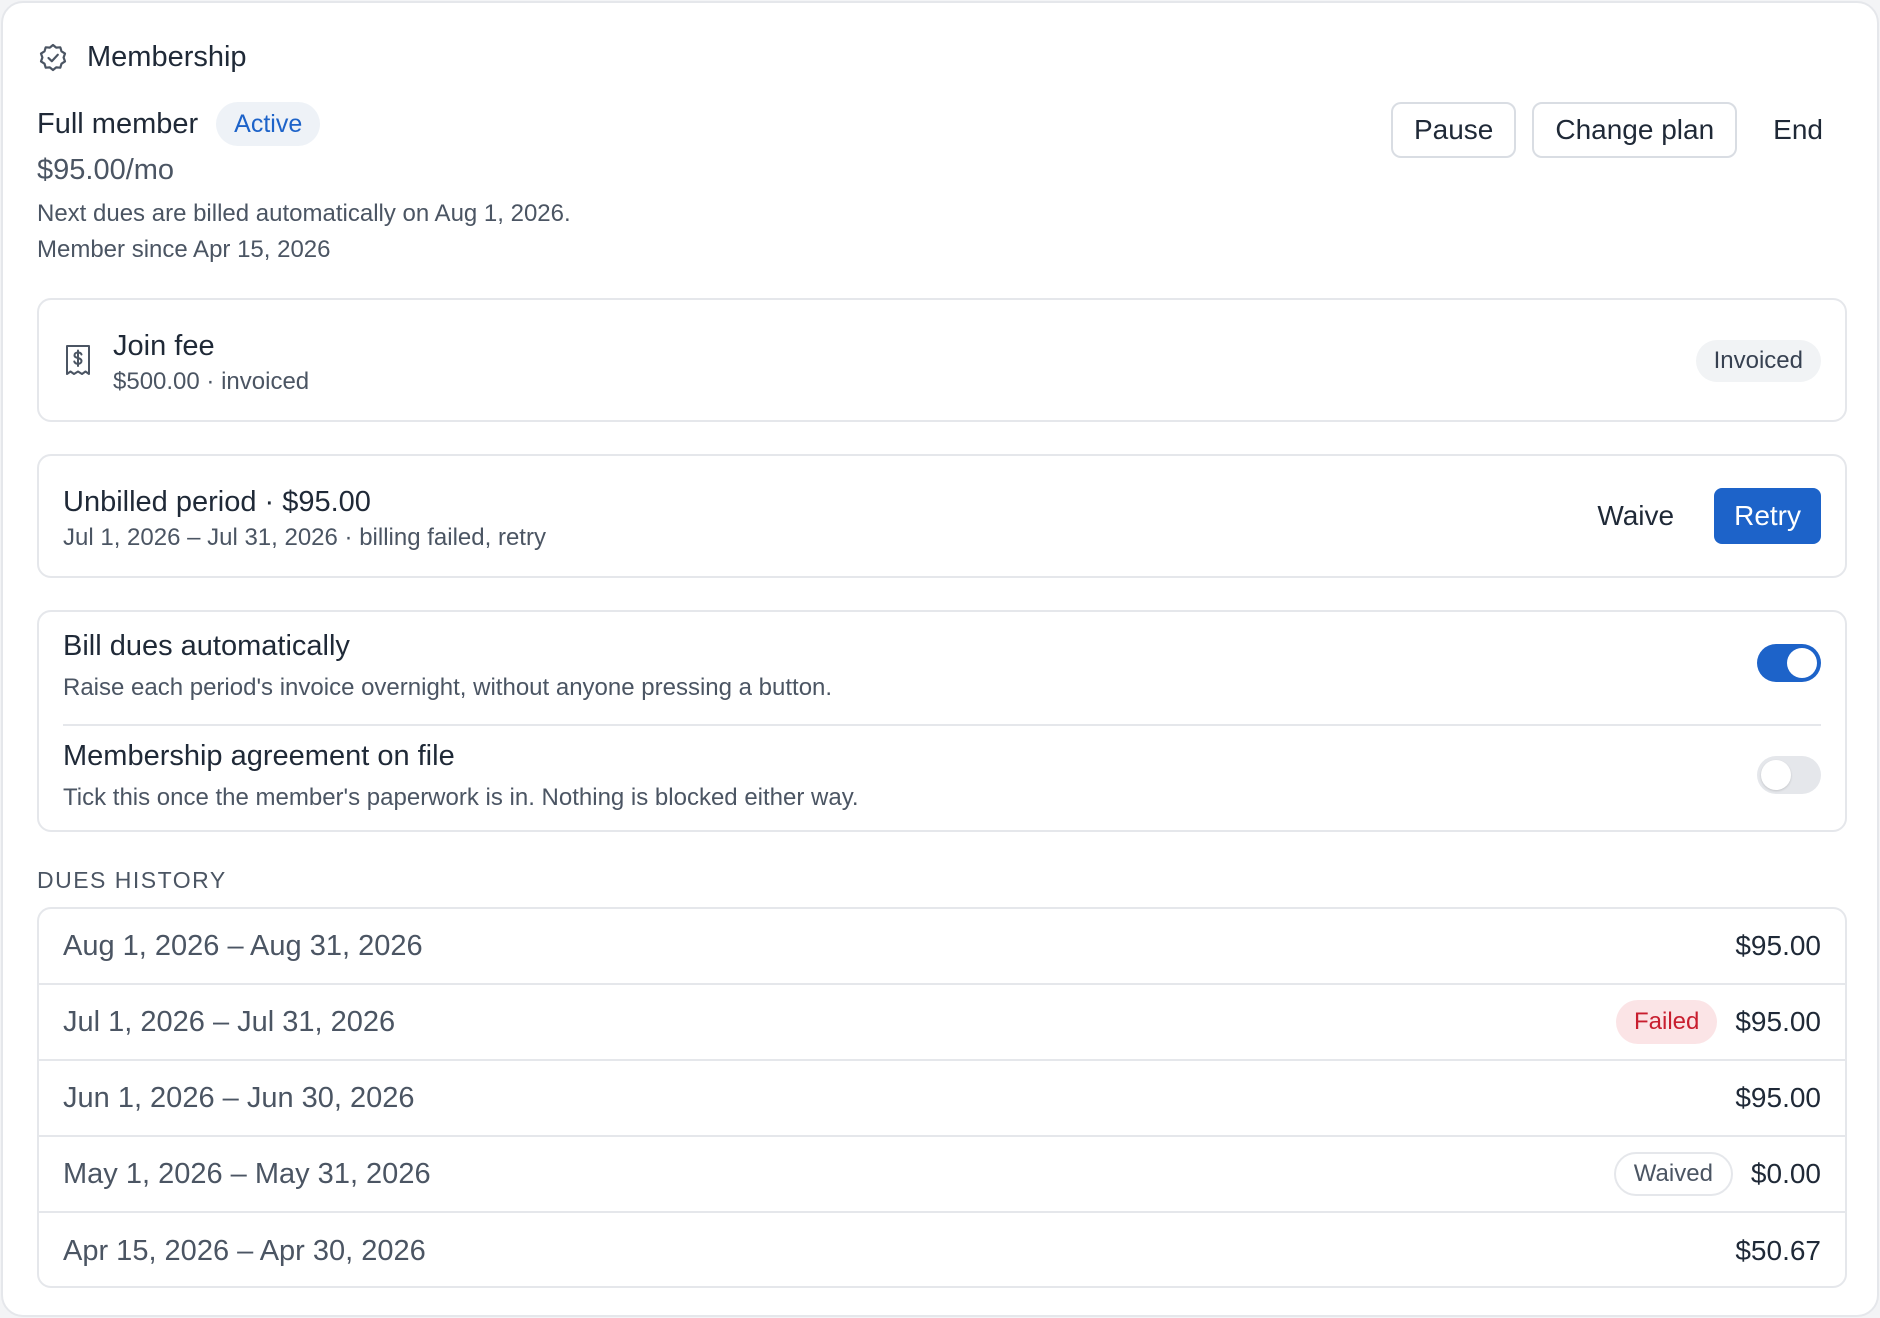 The width and height of the screenshot is (1880, 1318). What do you see at coordinates (53, 58) in the screenshot?
I see `badge-check-icon` at bounding box center [53, 58].